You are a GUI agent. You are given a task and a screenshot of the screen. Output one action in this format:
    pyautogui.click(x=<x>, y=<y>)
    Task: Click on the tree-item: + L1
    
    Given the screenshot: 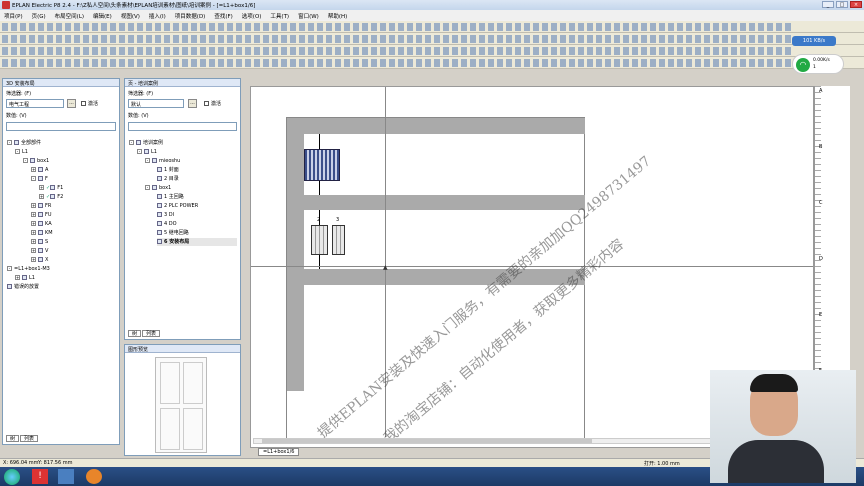 What is the action you would take?
    pyautogui.click(x=25, y=278)
    